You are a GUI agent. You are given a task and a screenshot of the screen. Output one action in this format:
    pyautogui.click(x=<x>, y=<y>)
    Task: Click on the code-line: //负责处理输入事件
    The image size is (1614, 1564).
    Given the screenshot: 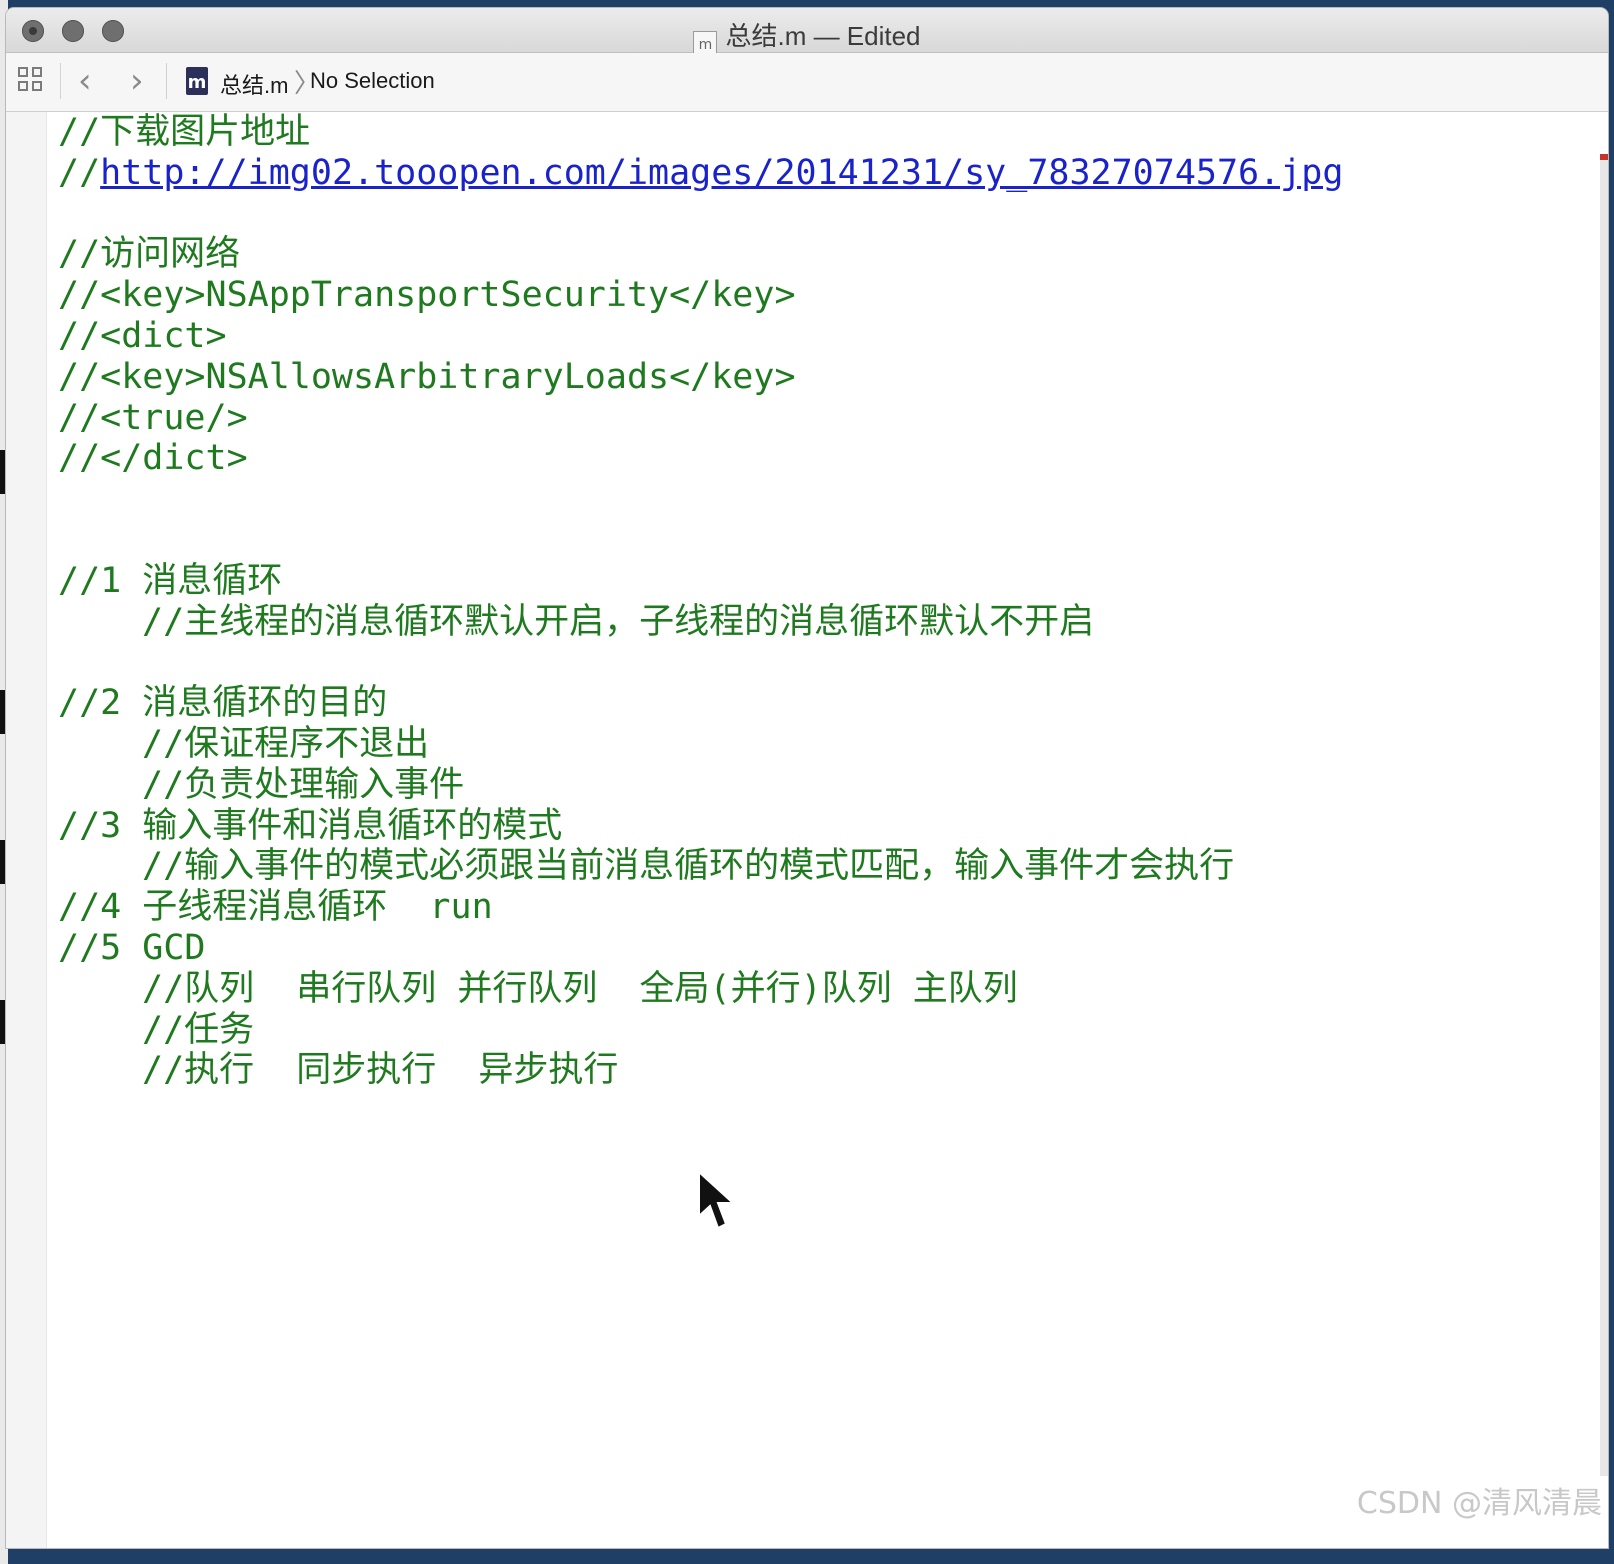 What is the action you would take?
    pyautogui.click(x=700, y=785)
    